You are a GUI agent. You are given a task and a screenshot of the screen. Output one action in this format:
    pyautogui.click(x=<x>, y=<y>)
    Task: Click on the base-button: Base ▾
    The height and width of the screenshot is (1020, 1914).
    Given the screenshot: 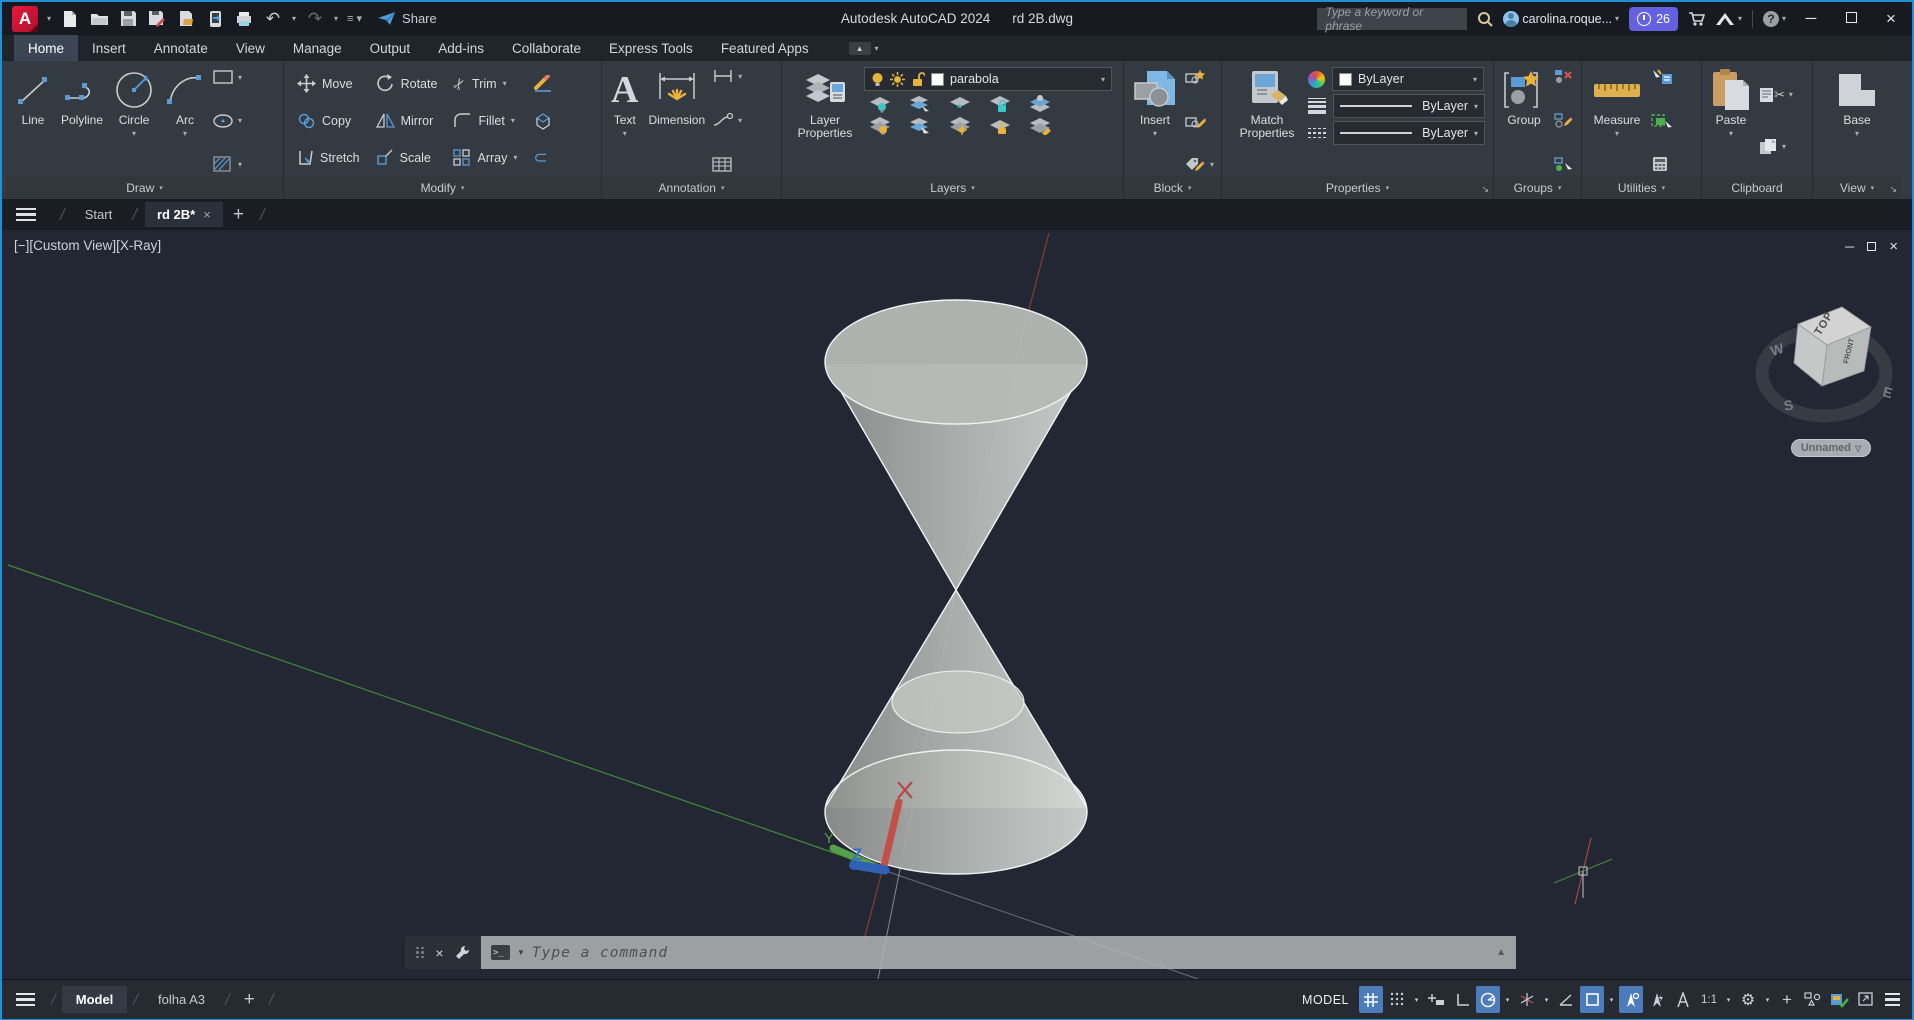 What is the action you would take?
    pyautogui.click(x=1857, y=120)
    